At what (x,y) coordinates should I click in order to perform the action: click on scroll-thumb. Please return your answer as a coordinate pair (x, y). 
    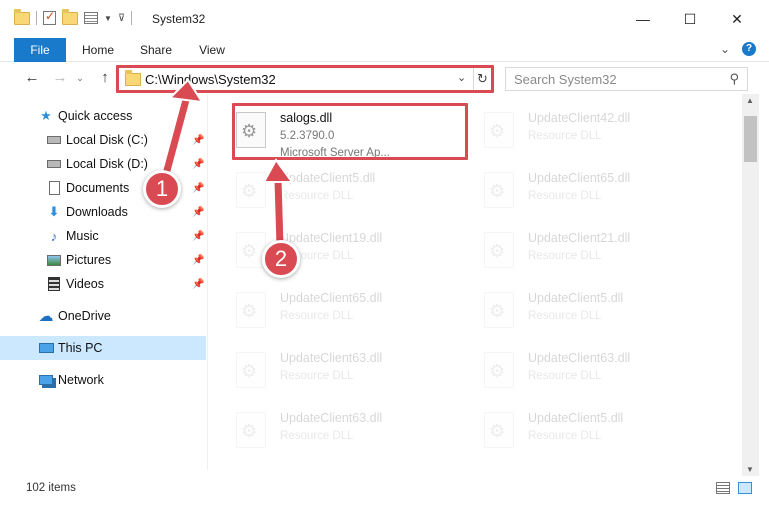
    Looking at the image, I should click on (750, 139).